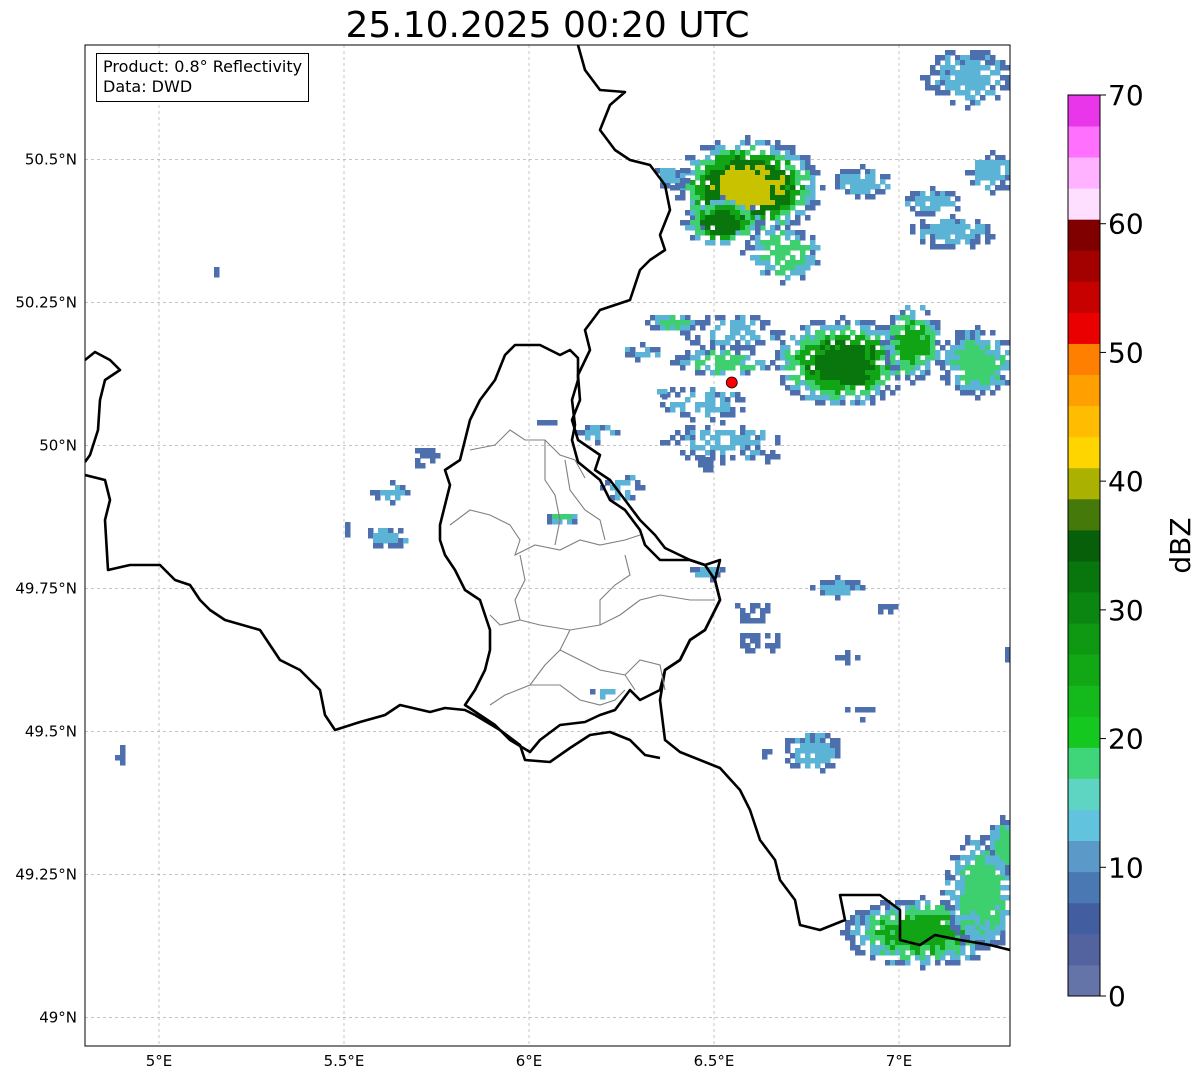 The height and width of the screenshot is (1081, 1202). Describe the element at coordinates (529, 1061) in the screenshot. I see `x-tick-label: 6°E` at that location.